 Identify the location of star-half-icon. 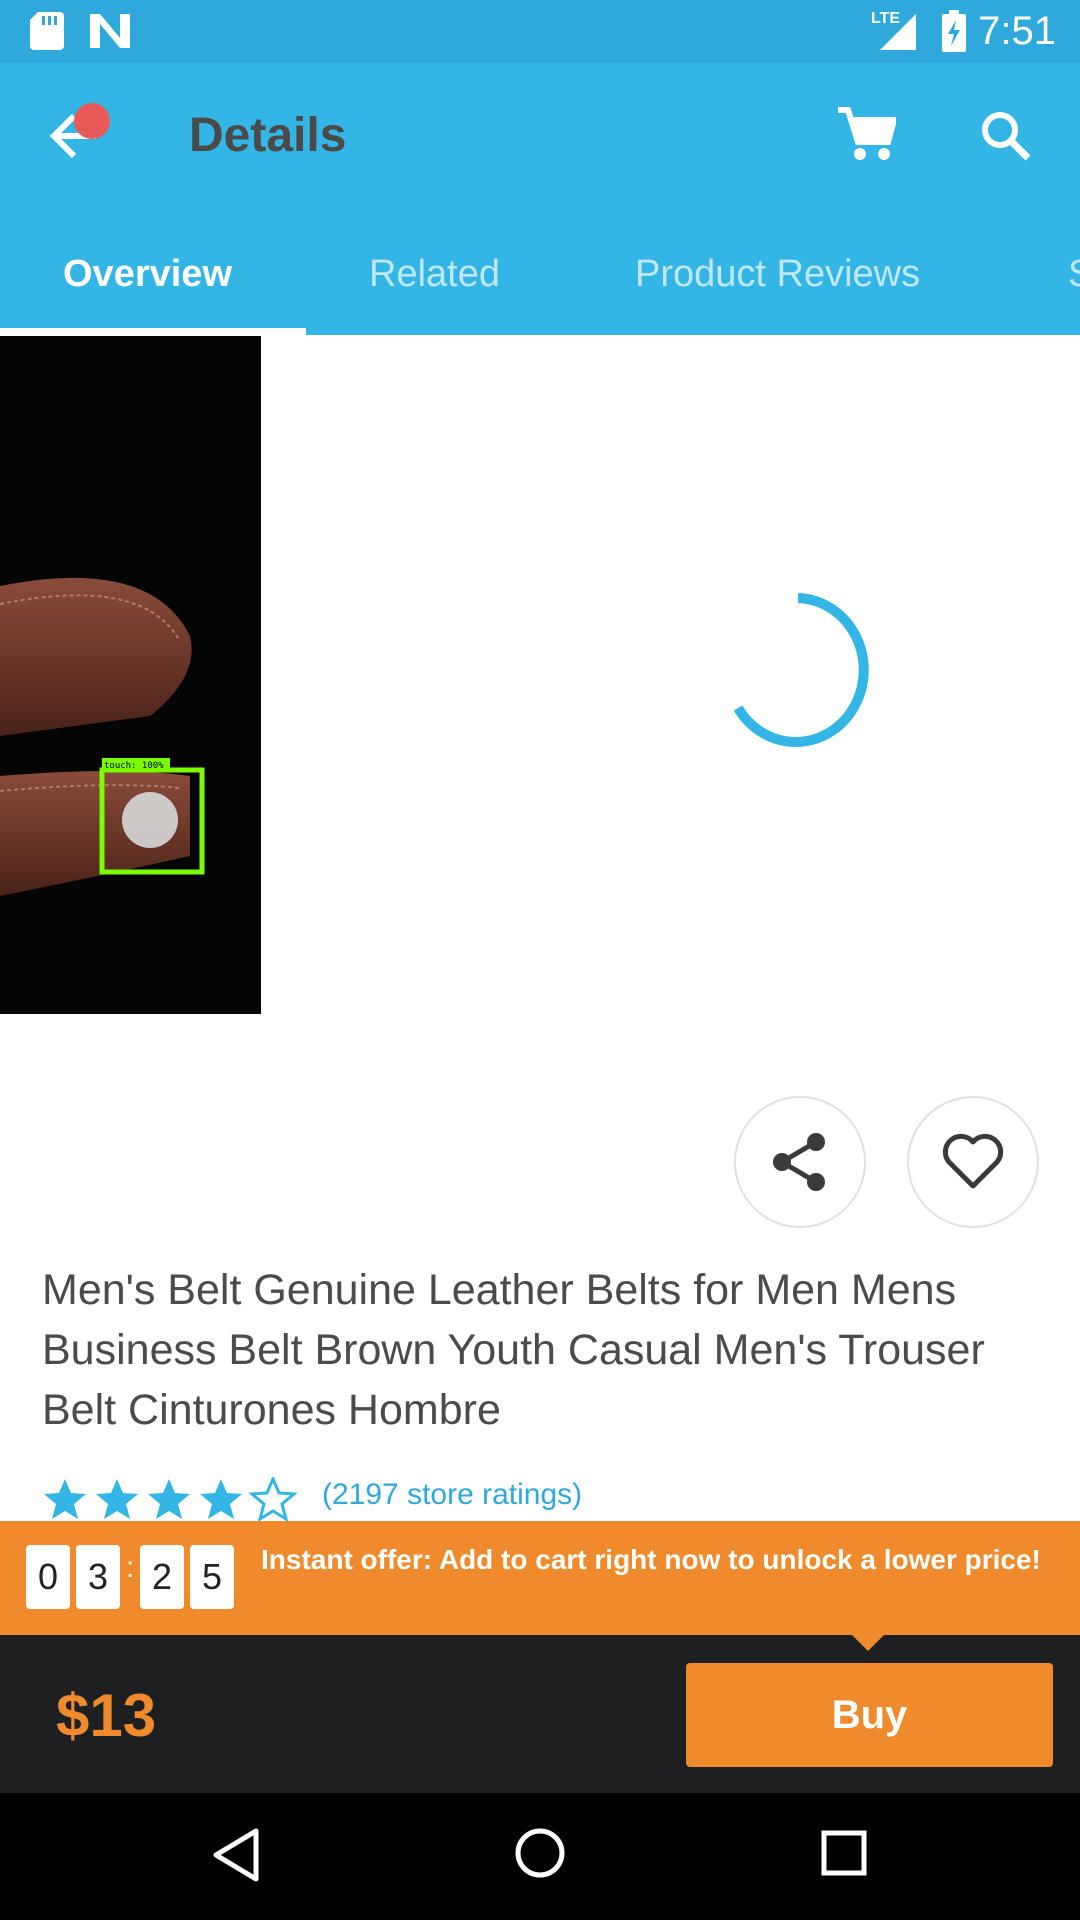
(273, 1499).